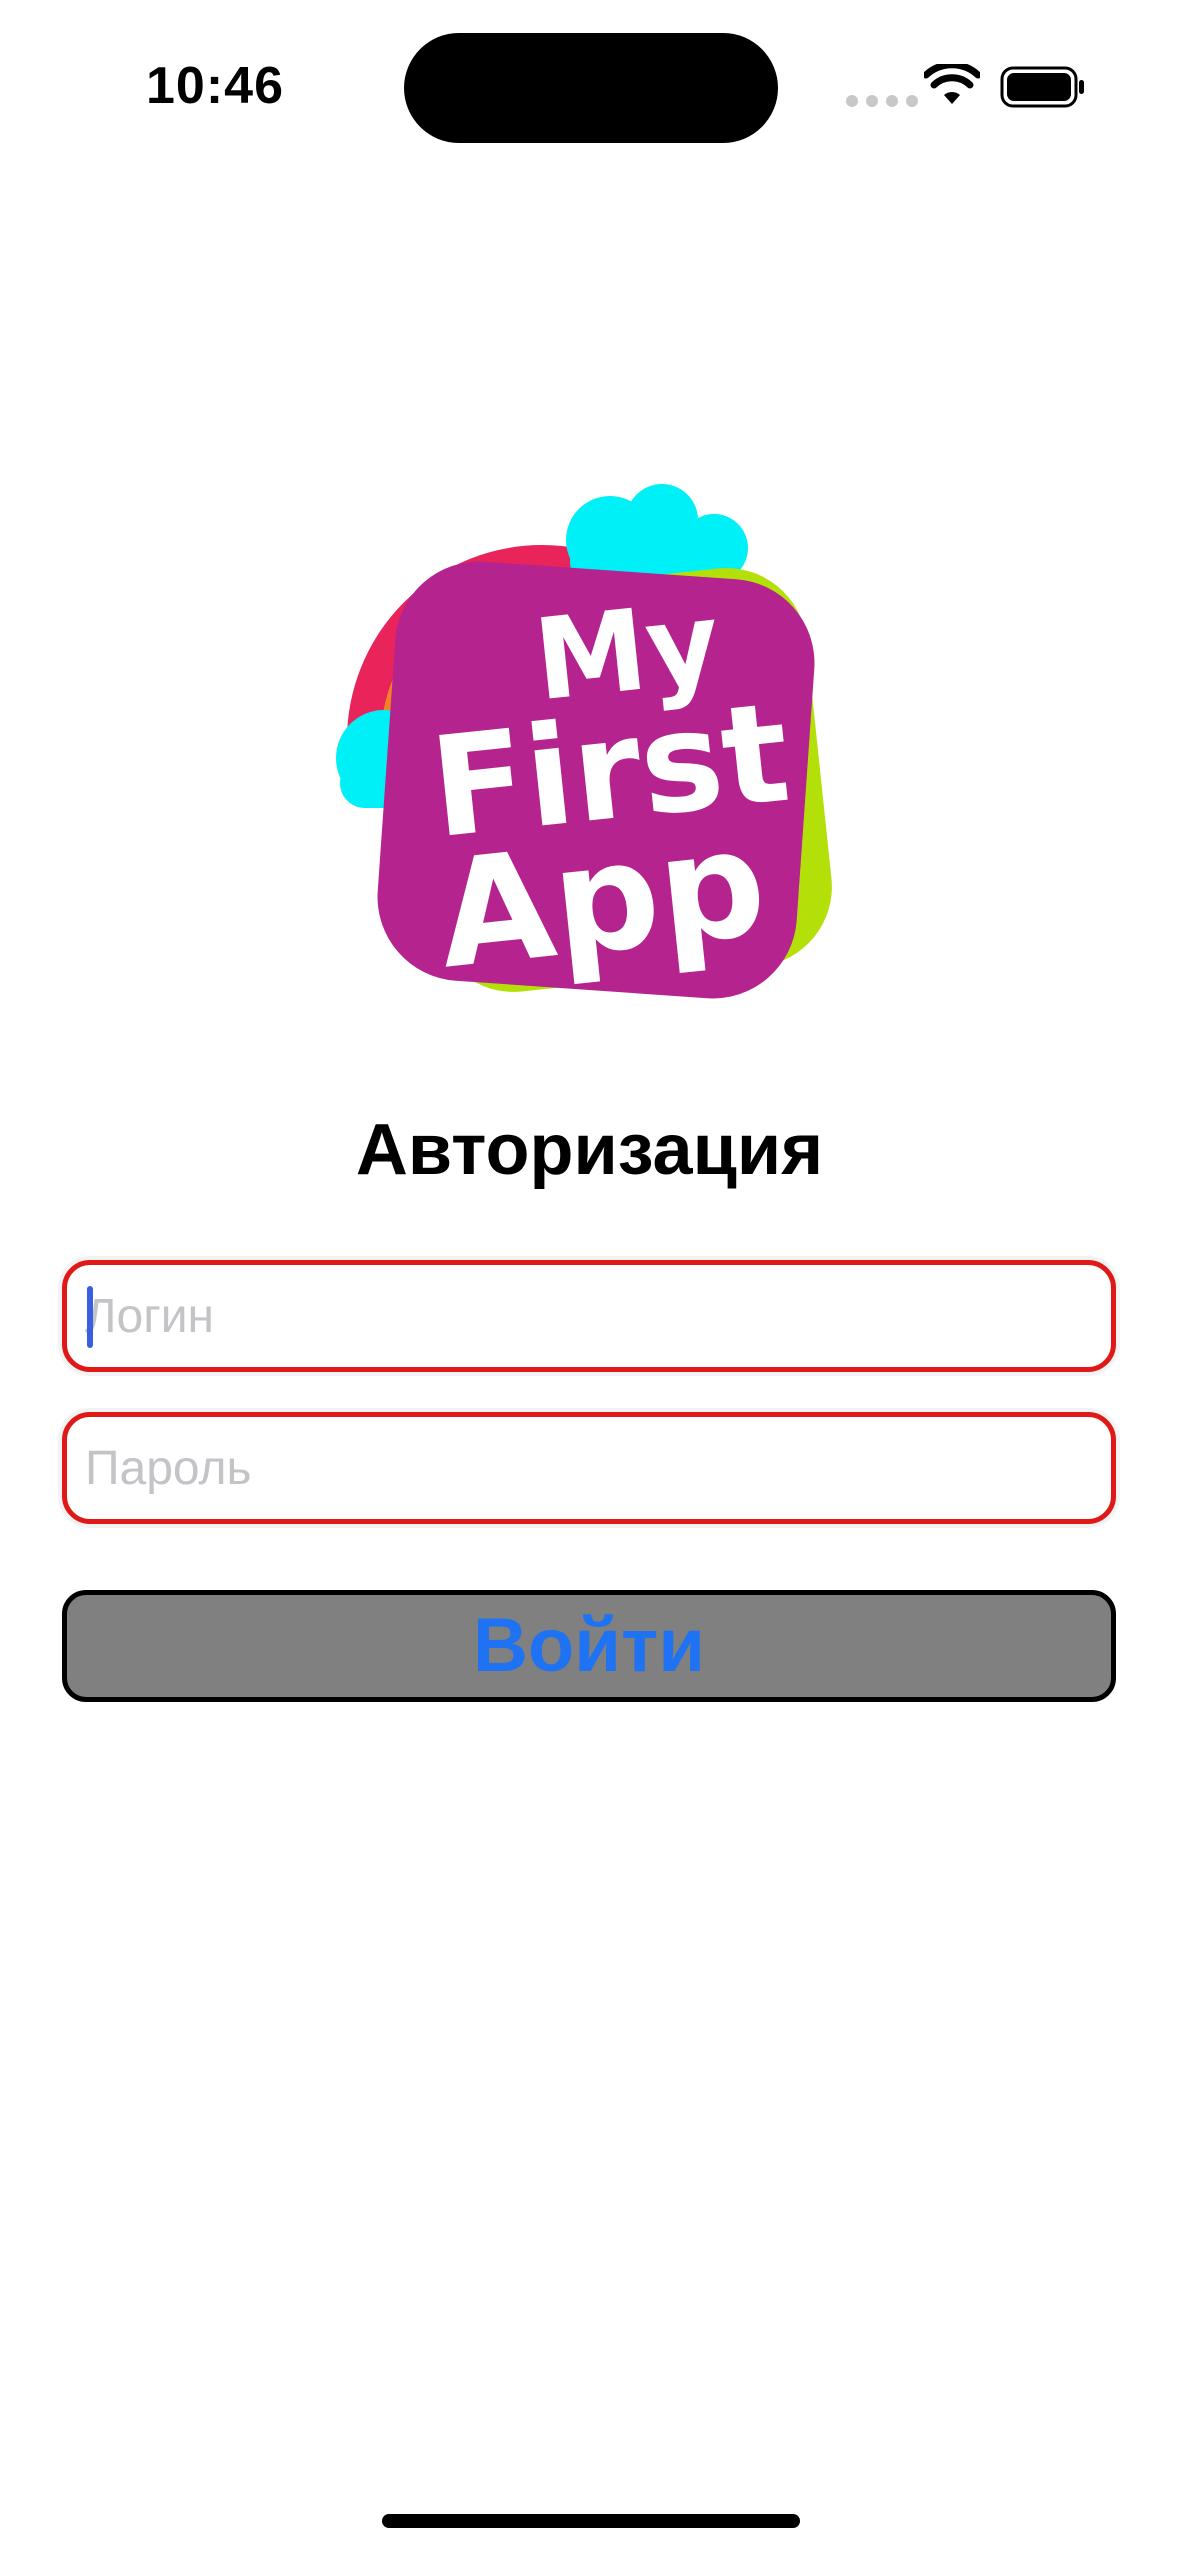 Image resolution: width=1179 pixels, height=2556 pixels. Describe the element at coordinates (591, 88) in the screenshot. I see `dynamic-island` at that location.